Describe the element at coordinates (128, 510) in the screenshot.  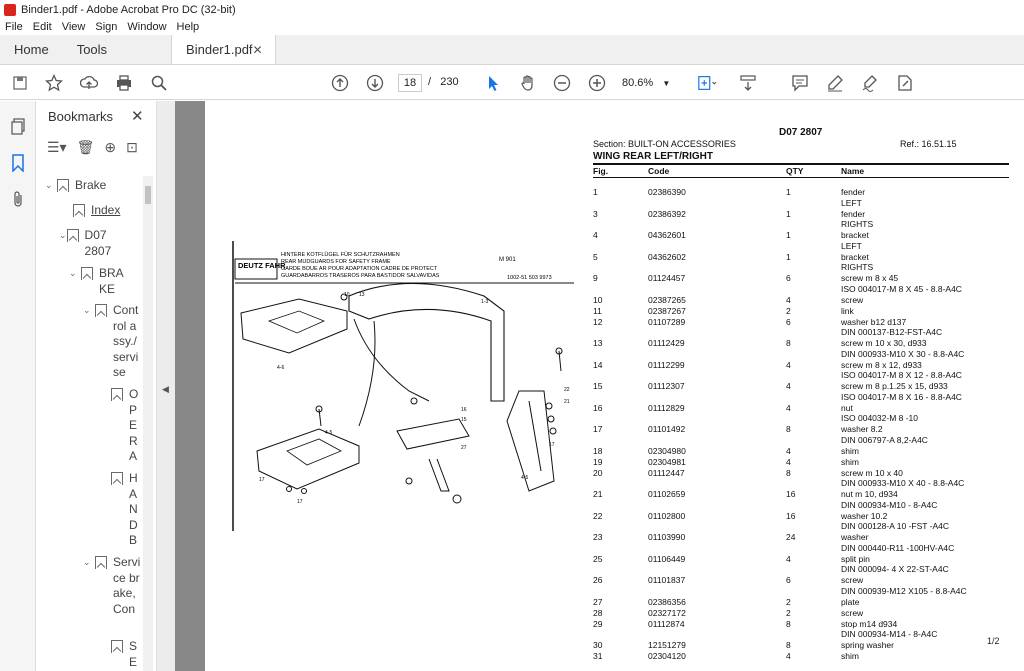
I see `bookmark-handb: HANDB` at that location.